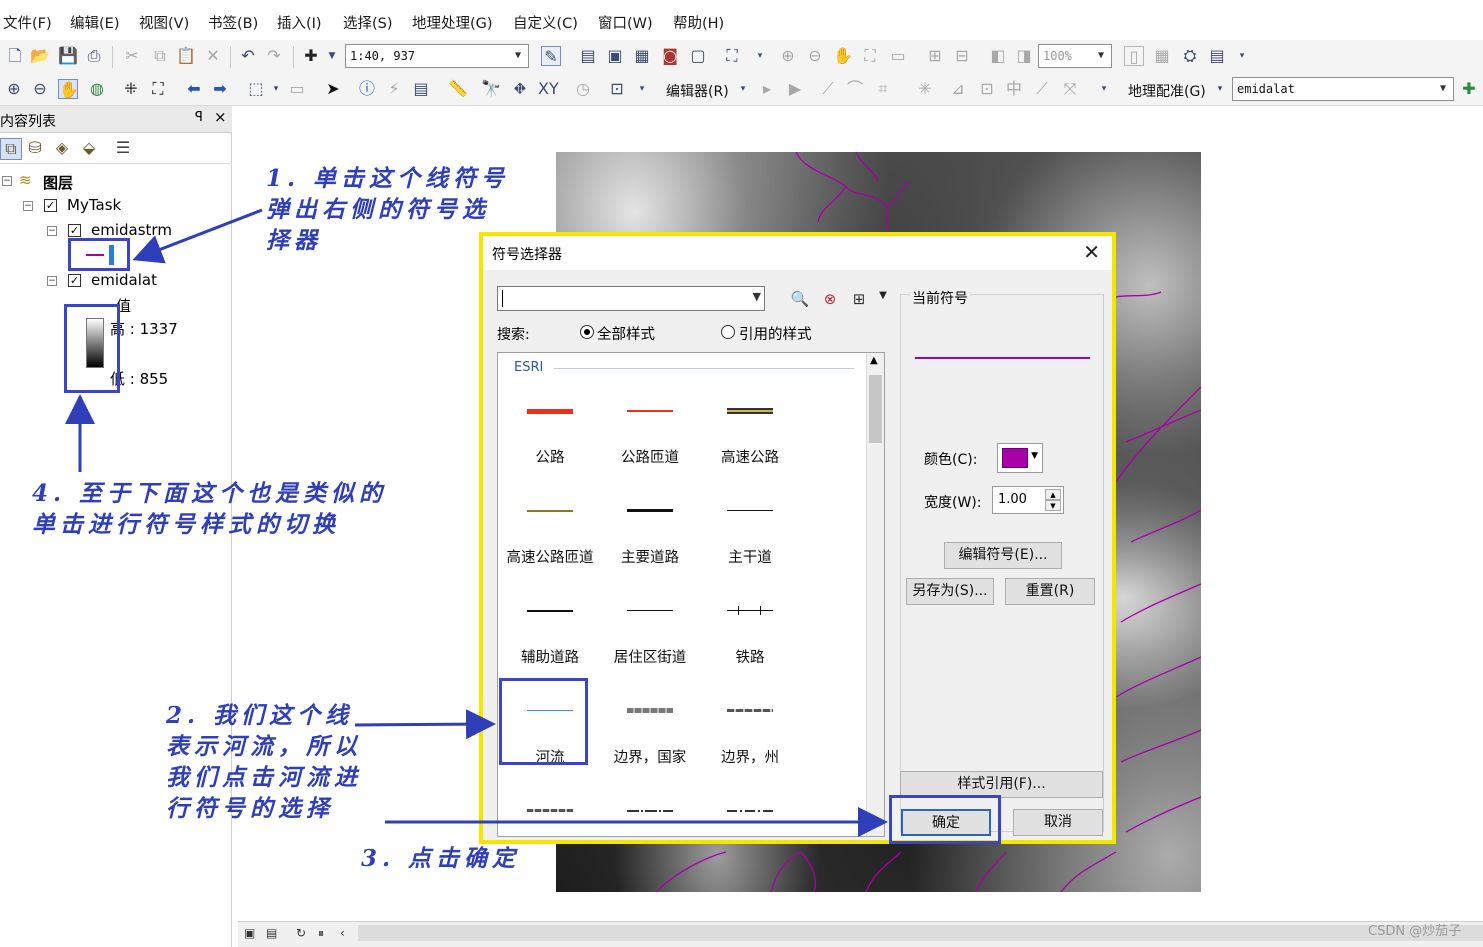 The image size is (1483, 947). Describe the element at coordinates (194, 89) in the screenshot. I see `back-extent-icon: ⬅` at that location.